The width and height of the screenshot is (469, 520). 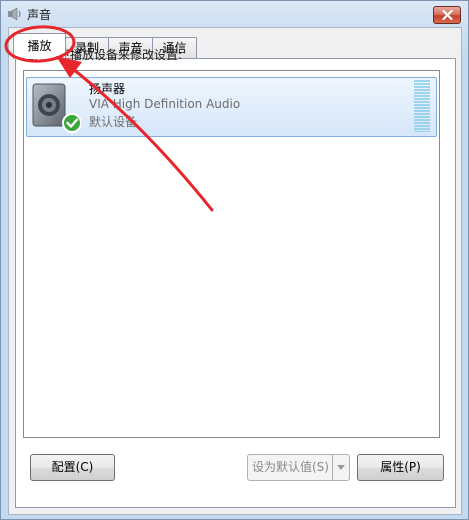 I want to click on list-item: 扬声器 VIA High Definition Audio 默认设备, so click(x=231, y=107).